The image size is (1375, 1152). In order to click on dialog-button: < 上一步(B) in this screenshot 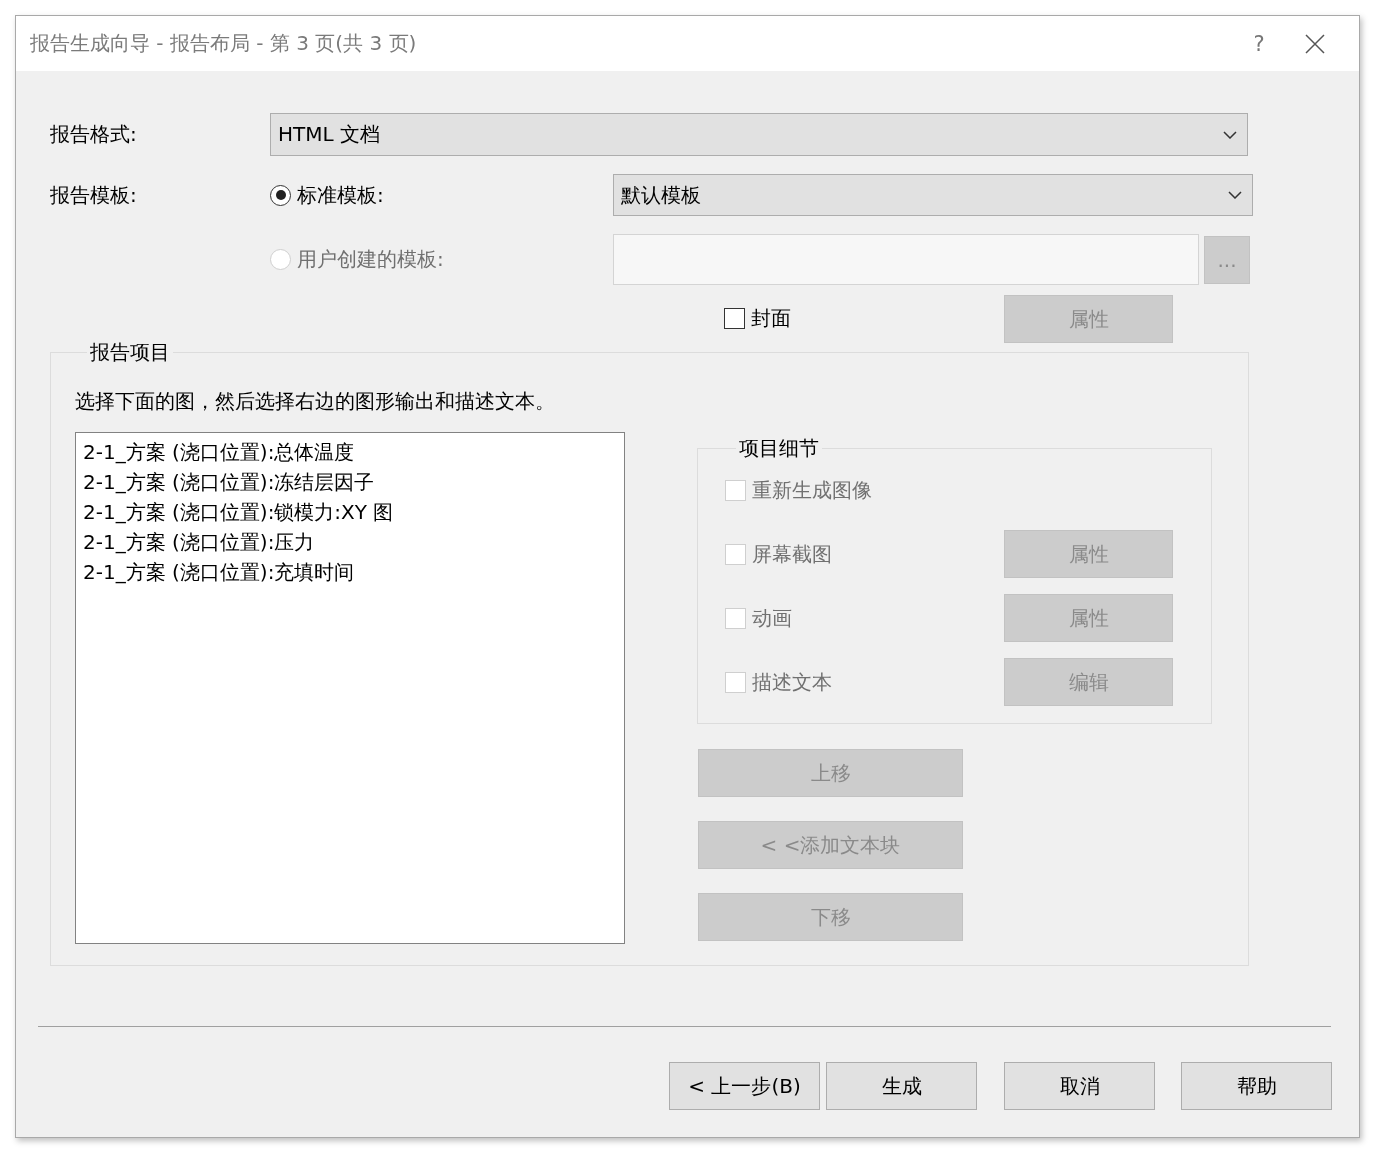, I will do `click(744, 1086)`.